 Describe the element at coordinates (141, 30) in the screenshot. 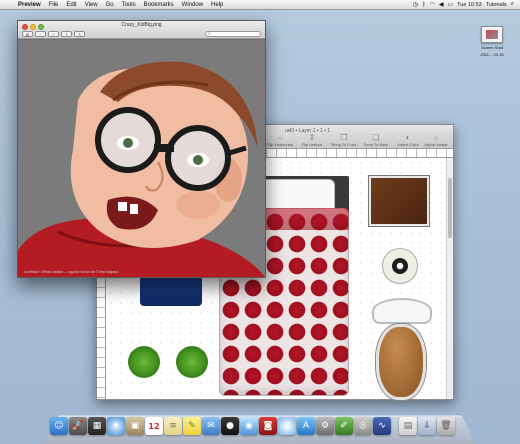

I see `preview-titlebar: Crazy_KidBig.png ▤ − + ⇪ ✎ ⌕` at that location.